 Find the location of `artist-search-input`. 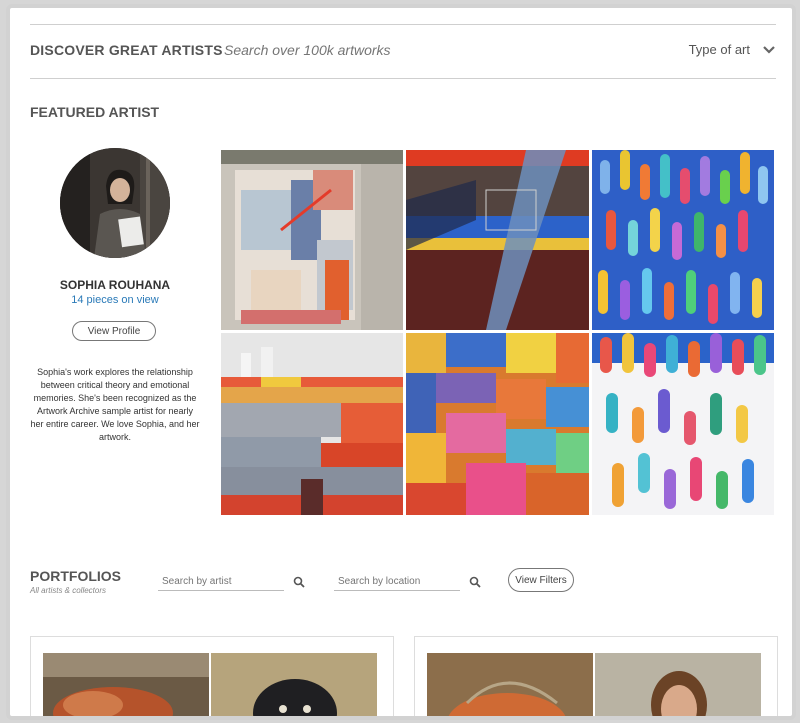

artist-search-input is located at coordinates (221, 581).